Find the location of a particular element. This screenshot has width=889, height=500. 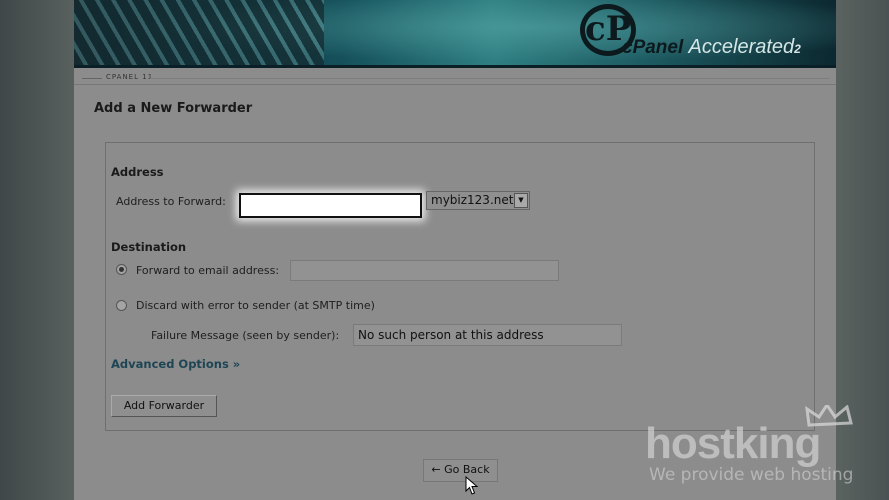

advanced-options-link: Advanced Options » is located at coordinates (175, 364).